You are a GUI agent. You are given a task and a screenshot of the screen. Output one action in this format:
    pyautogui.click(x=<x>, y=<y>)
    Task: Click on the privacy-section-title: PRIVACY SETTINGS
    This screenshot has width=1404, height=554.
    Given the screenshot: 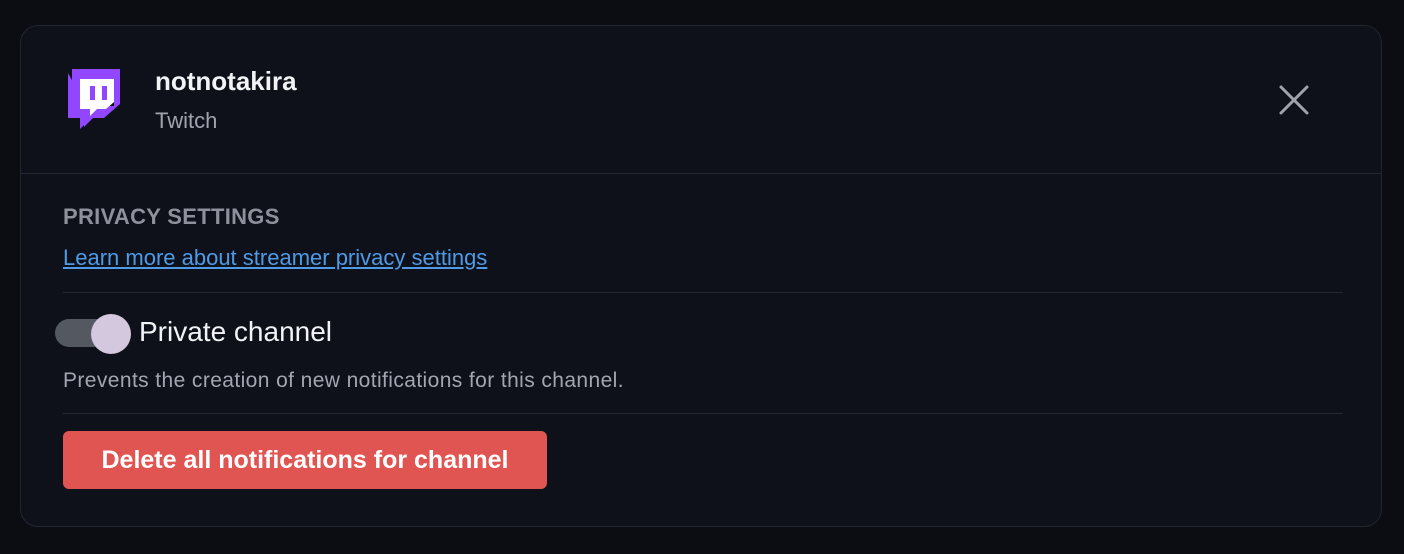 What is the action you would take?
    pyautogui.click(x=171, y=216)
    